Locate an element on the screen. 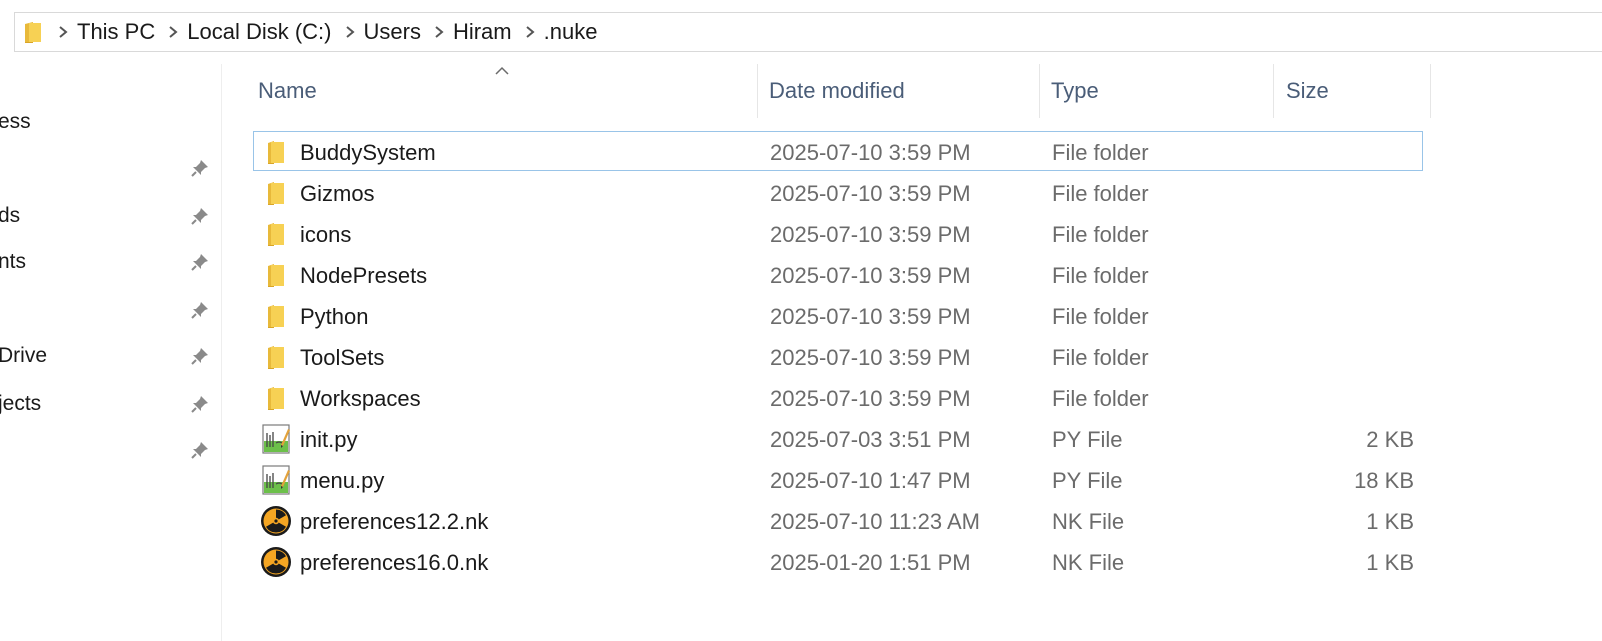  nav-item: jects is located at coordinates (110, 404).